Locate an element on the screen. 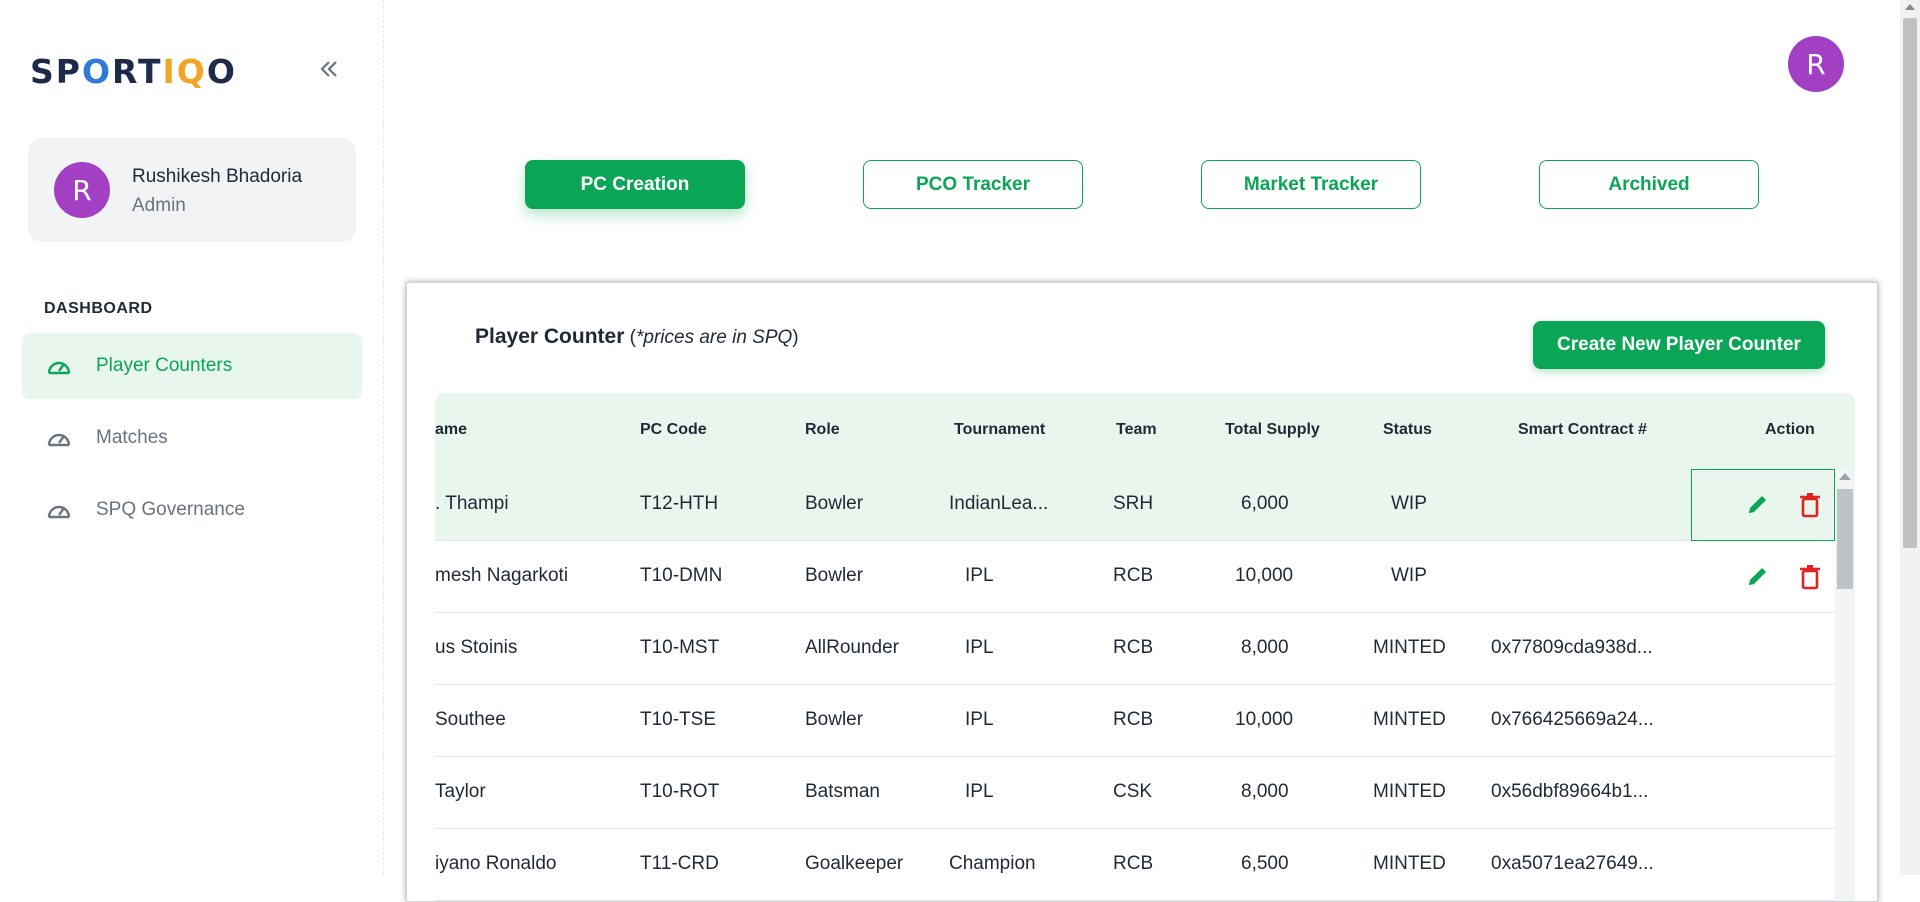 This screenshot has height=902, width=1920. column-header-smart-contract: Smart Contract # is located at coordinates (1582, 430).